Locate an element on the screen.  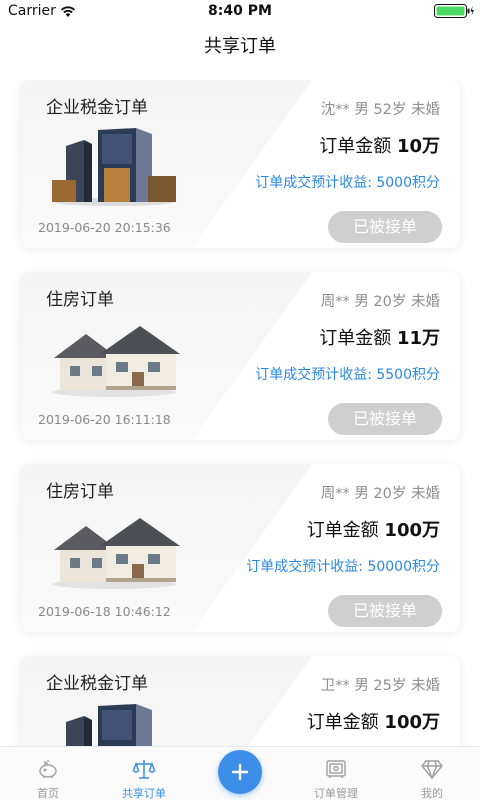
diamond-icon is located at coordinates (432, 770).